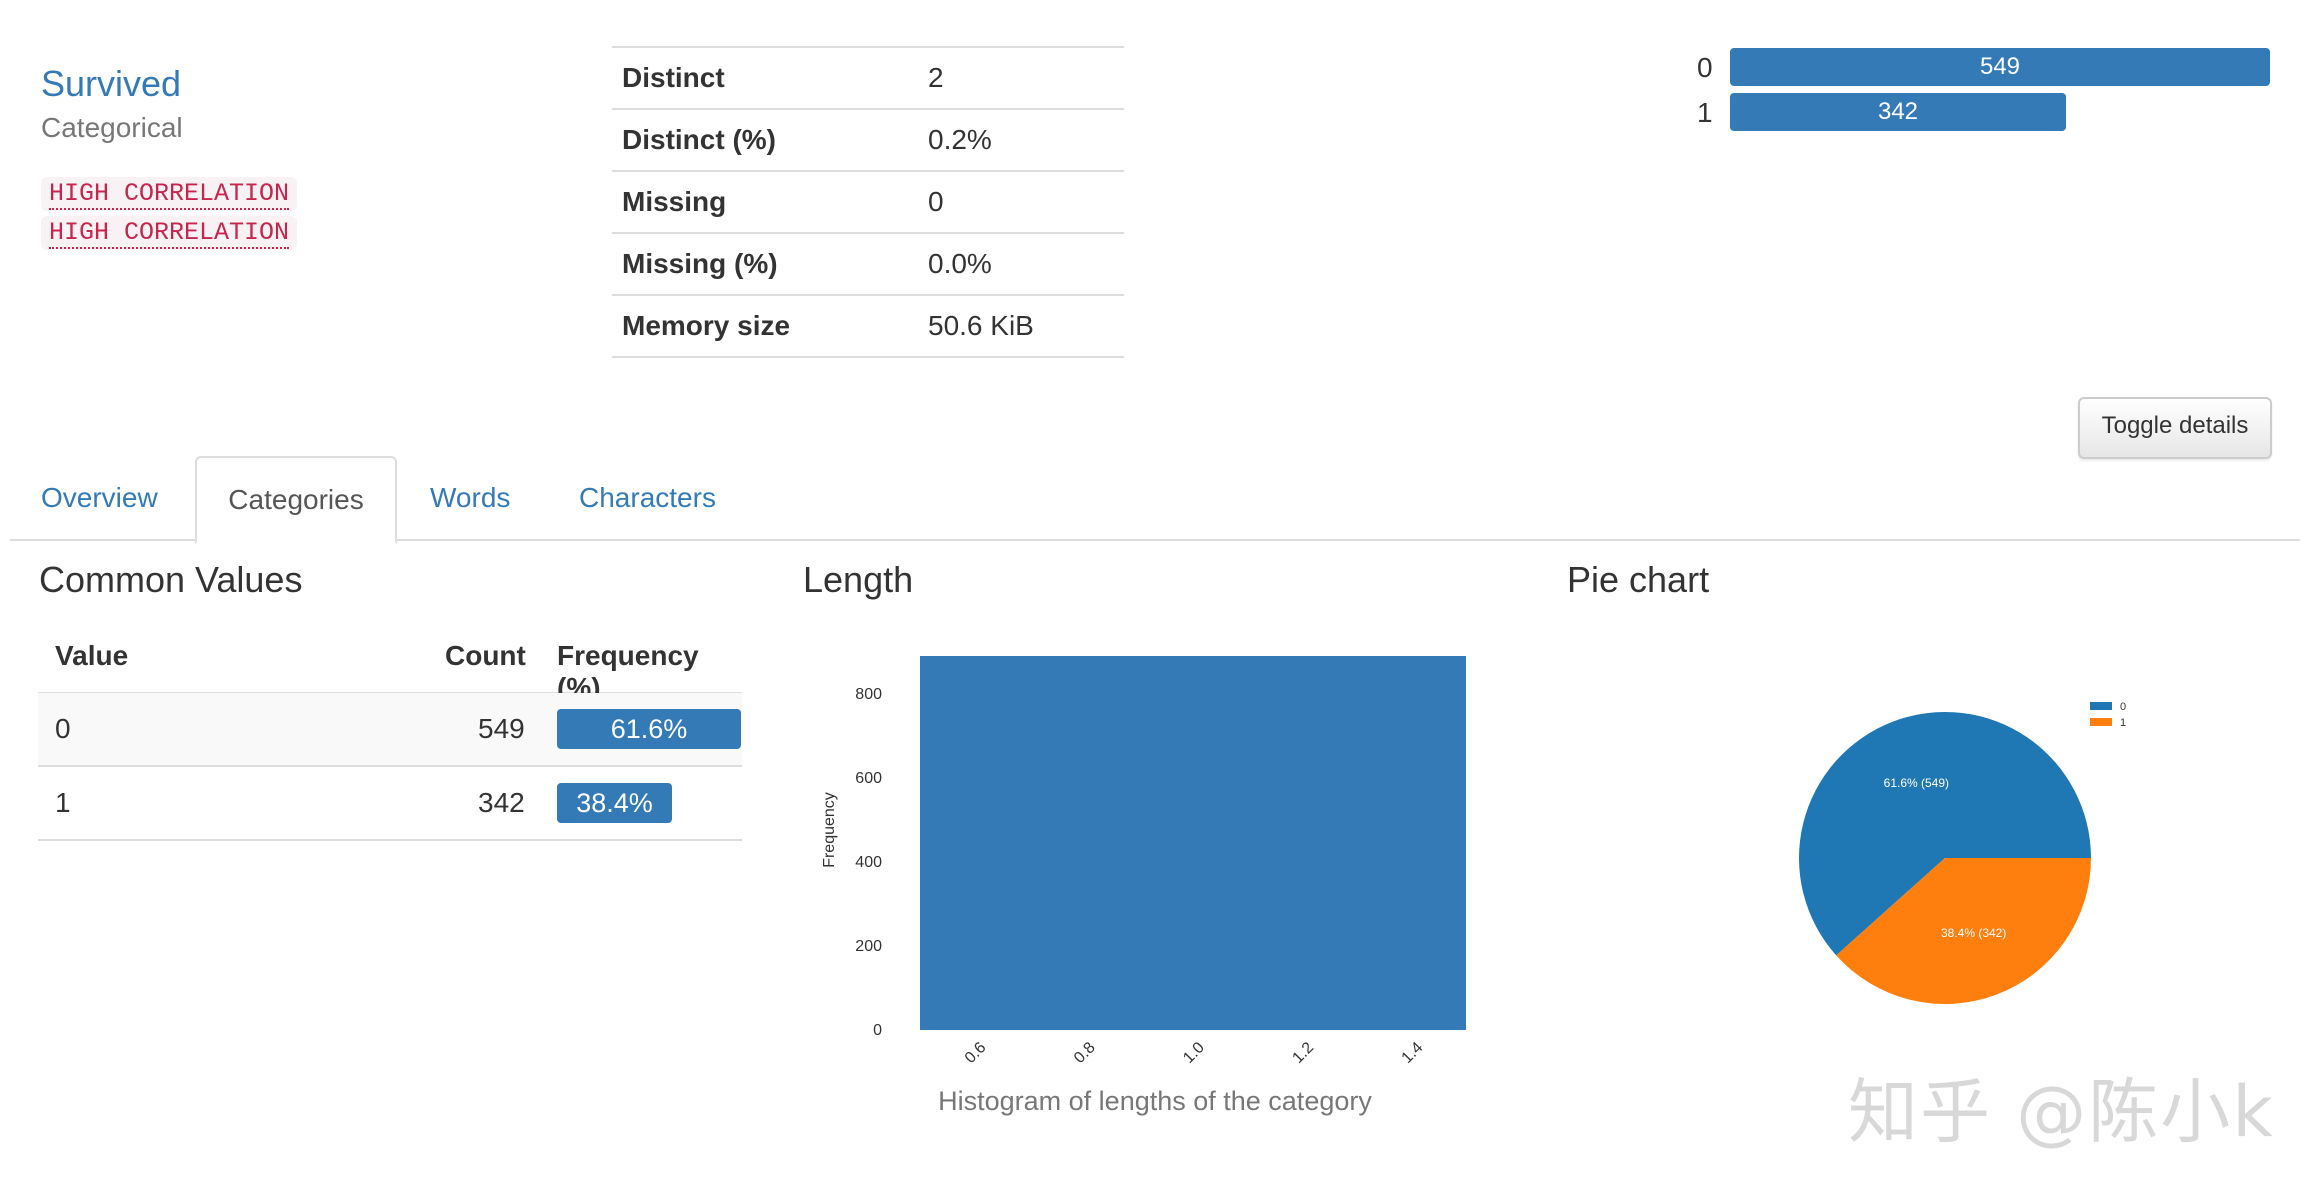 This screenshot has width=2303, height=1199. What do you see at coordinates (1021, 263) in the screenshot?
I see `stat-value: 0.0%` at bounding box center [1021, 263].